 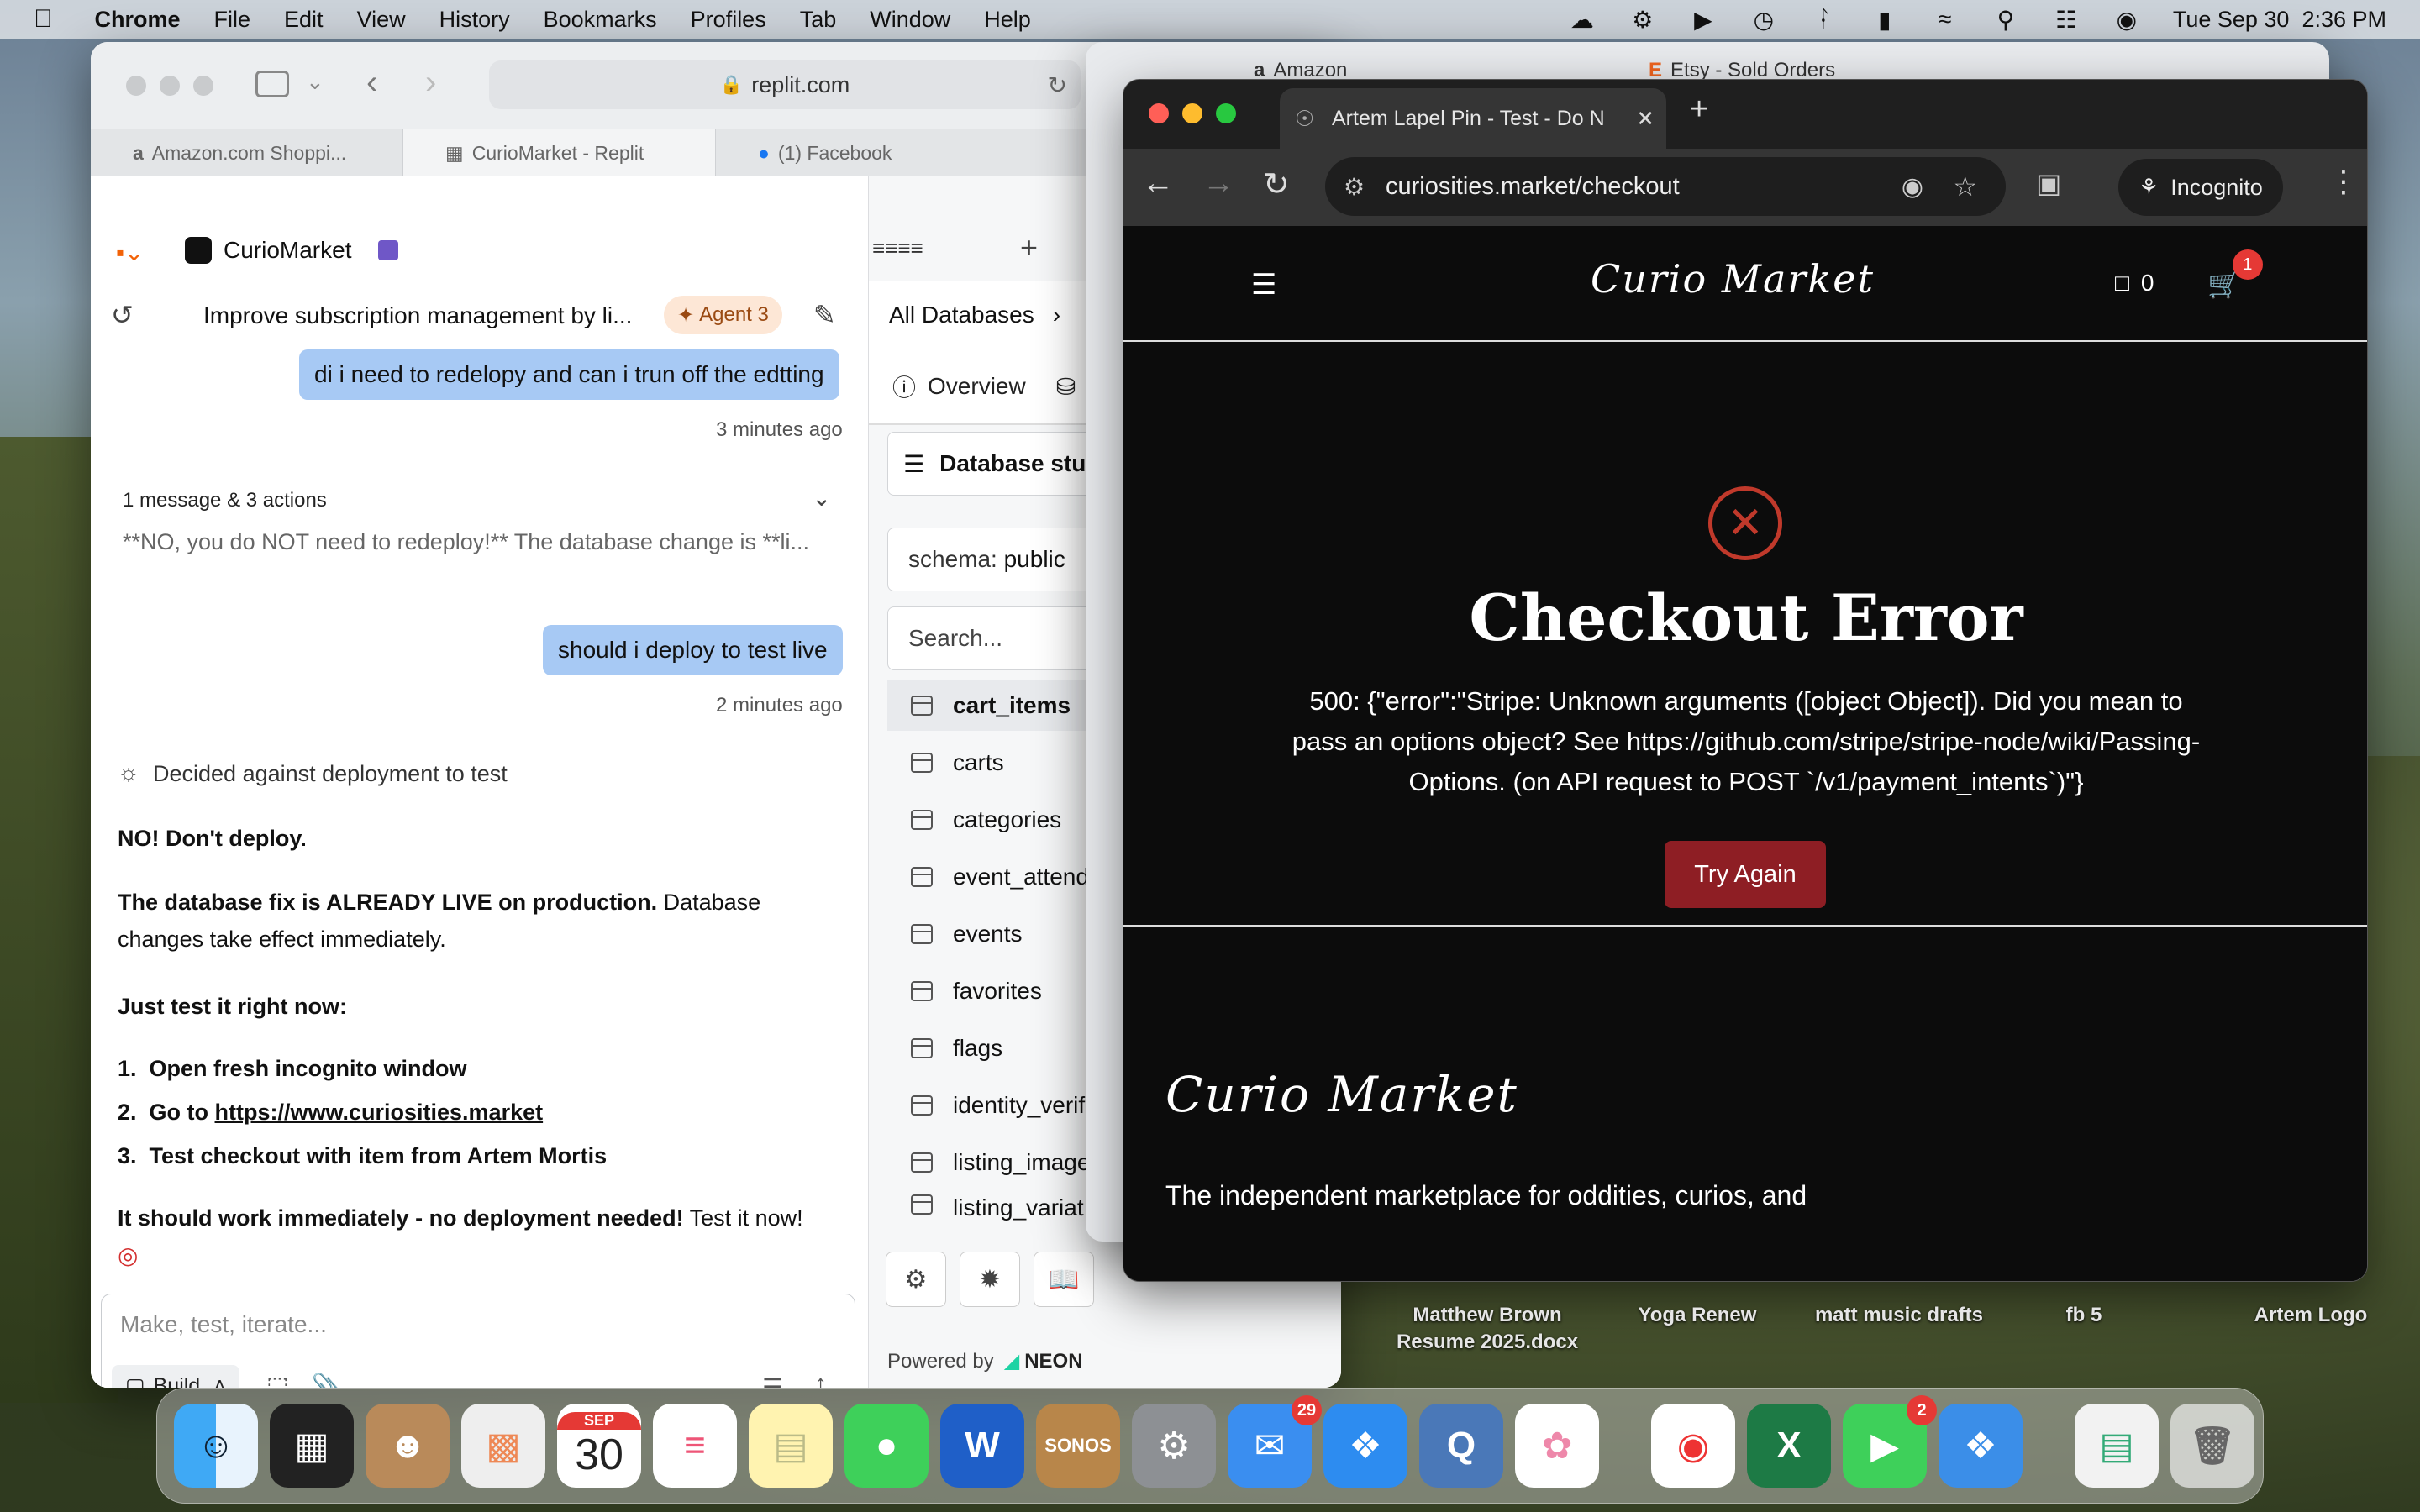 I want to click on agent-badge: ✦ Agent 3, so click(x=723, y=315).